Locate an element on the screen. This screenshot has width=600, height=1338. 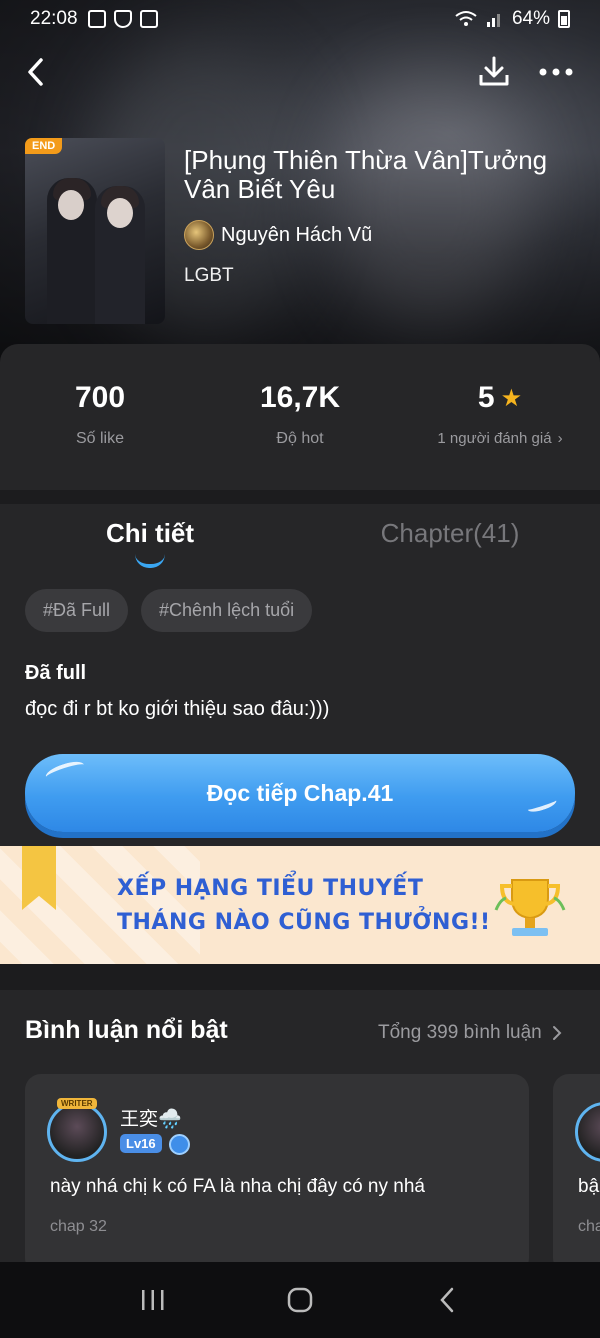
tag-item: #Đã Full is located at coordinates (77, 610).